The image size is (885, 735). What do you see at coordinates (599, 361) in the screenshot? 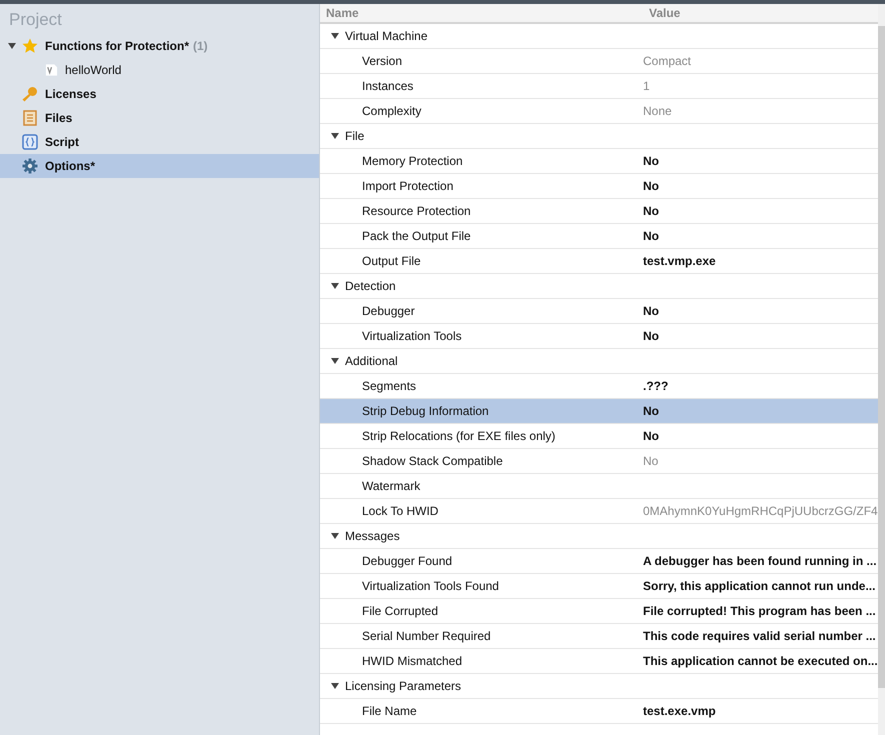
I see `section-row: Additional` at bounding box center [599, 361].